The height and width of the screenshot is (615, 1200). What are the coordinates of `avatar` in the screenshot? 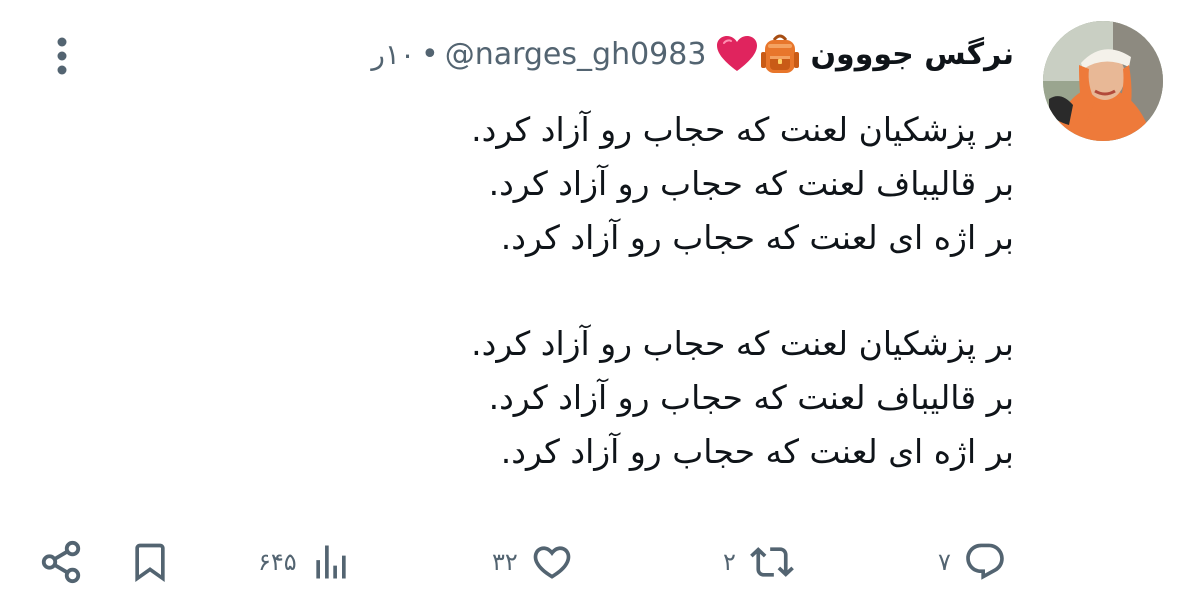 It's located at (1103, 81).